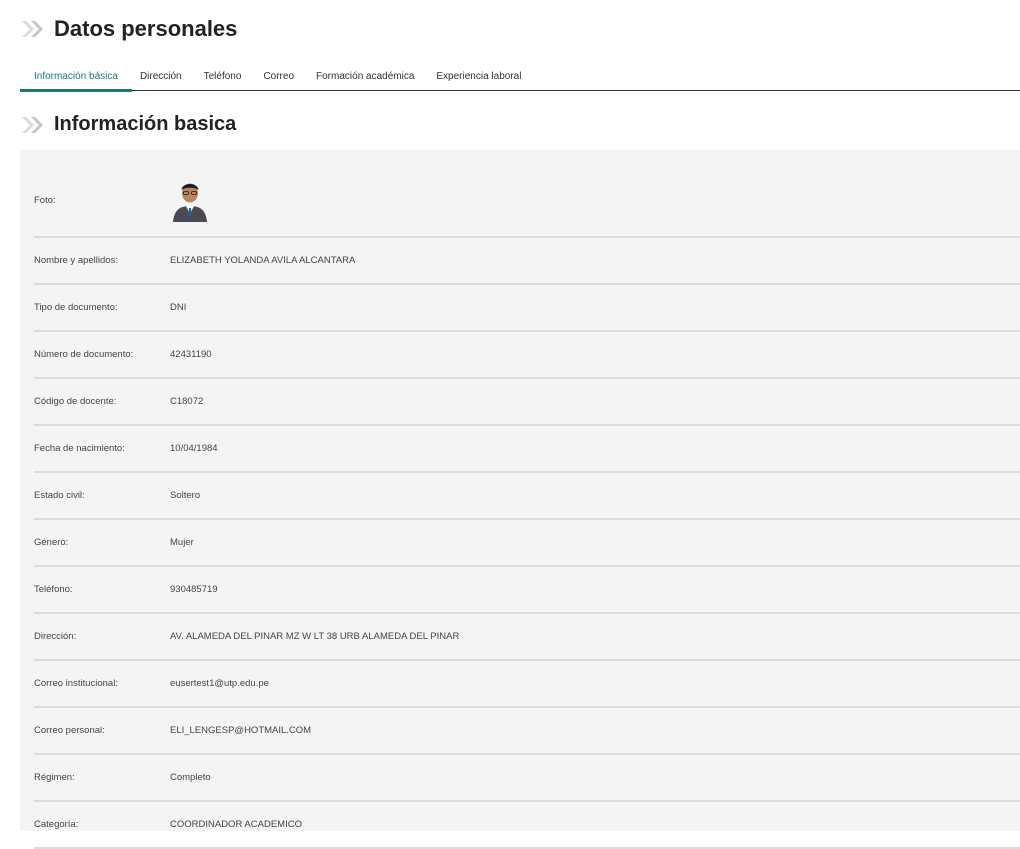 The width and height of the screenshot is (1020, 849). I want to click on field-value: Mujer, so click(182, 542).